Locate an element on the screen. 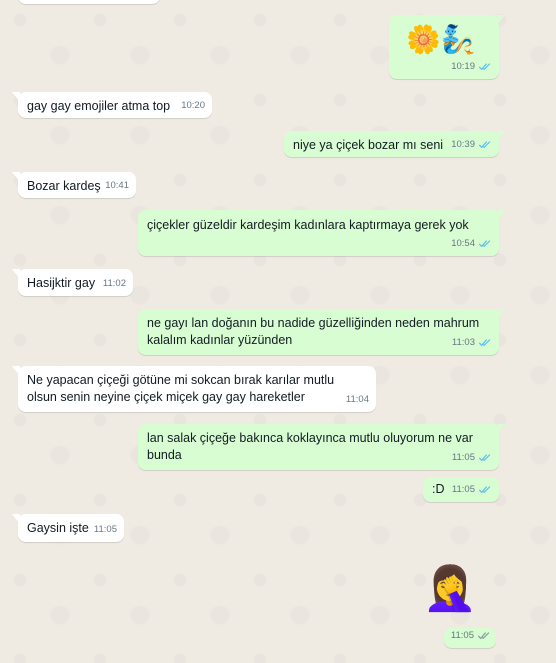 The width and height of the screenshot is (556, 663). message-emoji: 🌼🧞 is located at coordinates (441, 39).